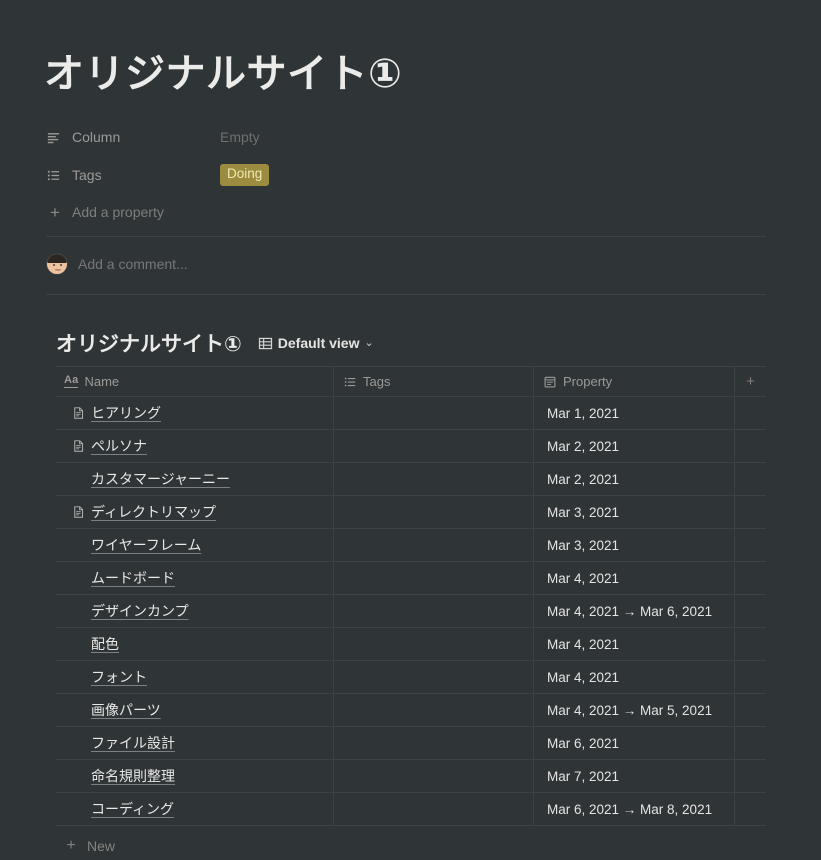 The height and width of the screenshot is (860, 821). What do you see at coordinates (126, 413) in the screenshot?
I see `row-name-link: ヒアリング` at bounding box center [126, 413].